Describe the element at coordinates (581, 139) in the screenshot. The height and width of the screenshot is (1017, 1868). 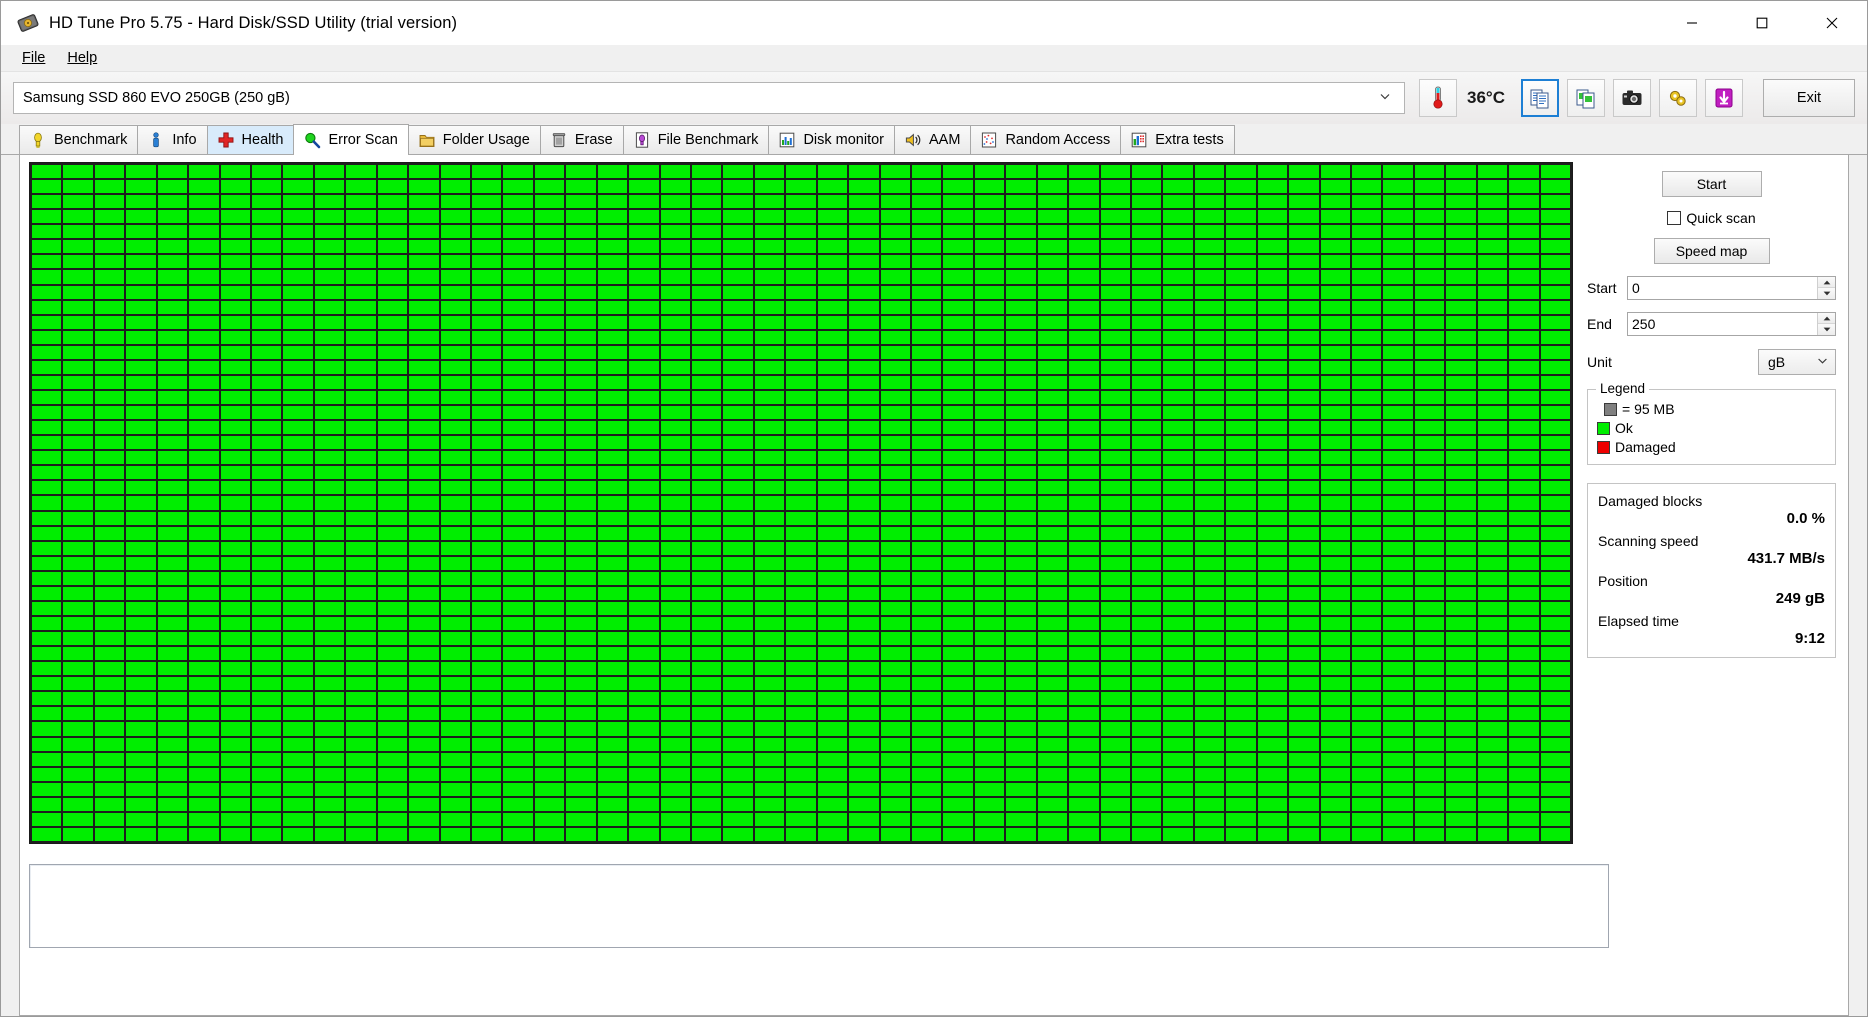
I see `tab-erase: Erase` at that location.